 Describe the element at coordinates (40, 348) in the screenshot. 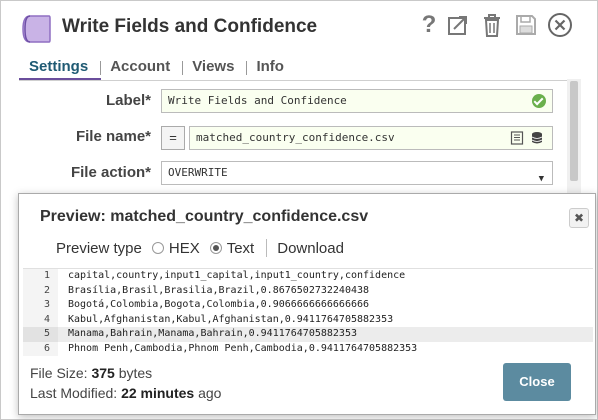

I see `line-number: 6` at that location.